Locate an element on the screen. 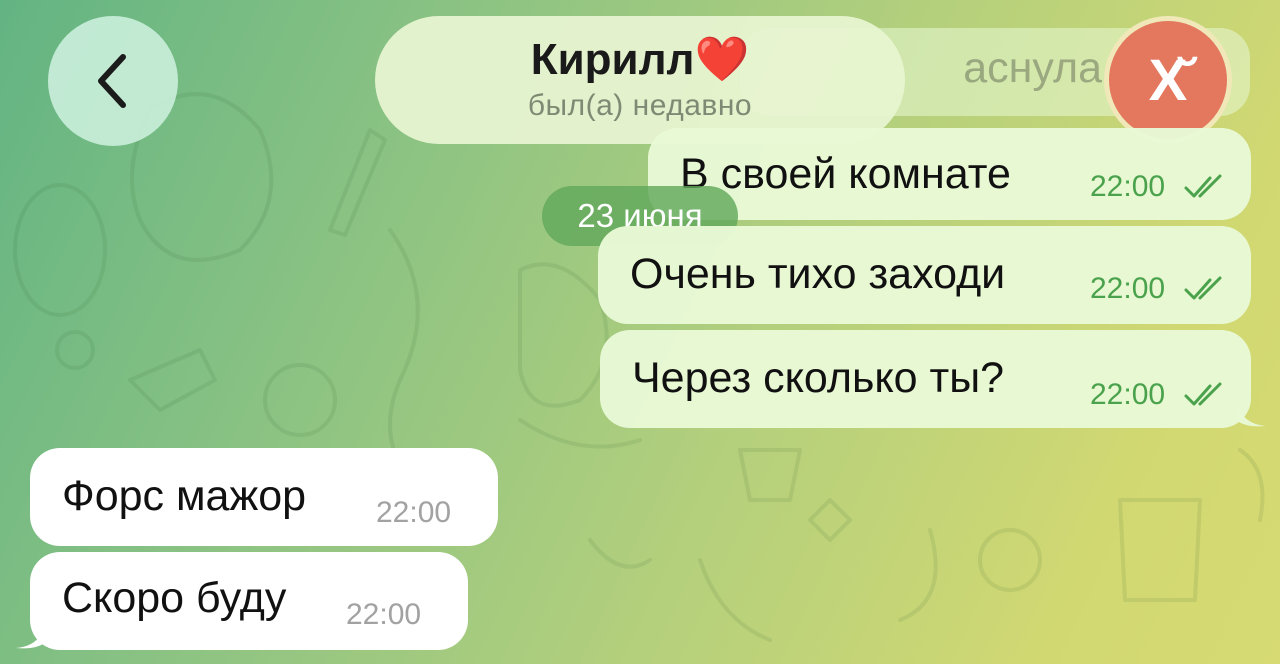 This screenshot has width=1280, height=664. message-text: Очень тихо заходи is located at coordinates (818, 274).